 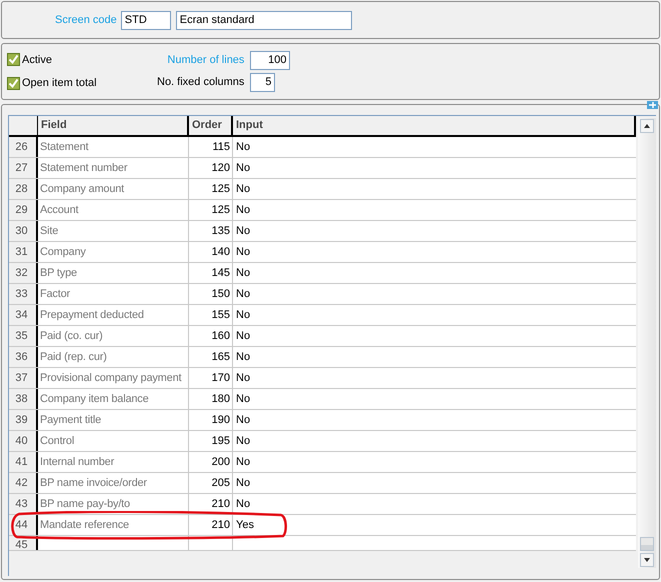 What do you see at coordinates (211, 441) in the screenshot?
I see `table-cell: 195` at bounding box center [211, 441].